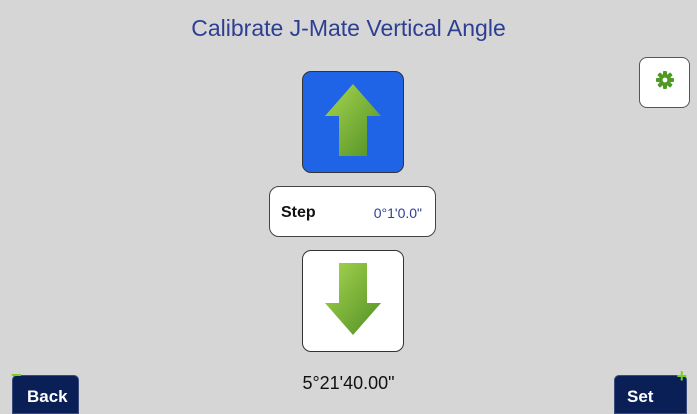 This screenshot has width=697, height=414. I want to click on arrow-up-icon, so click(353, 122).